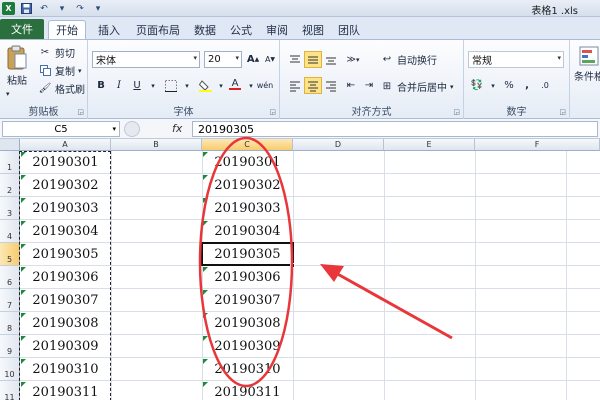 This screenshot has height=400, width=600. I want to click on align-center-button, so click(313, 85).